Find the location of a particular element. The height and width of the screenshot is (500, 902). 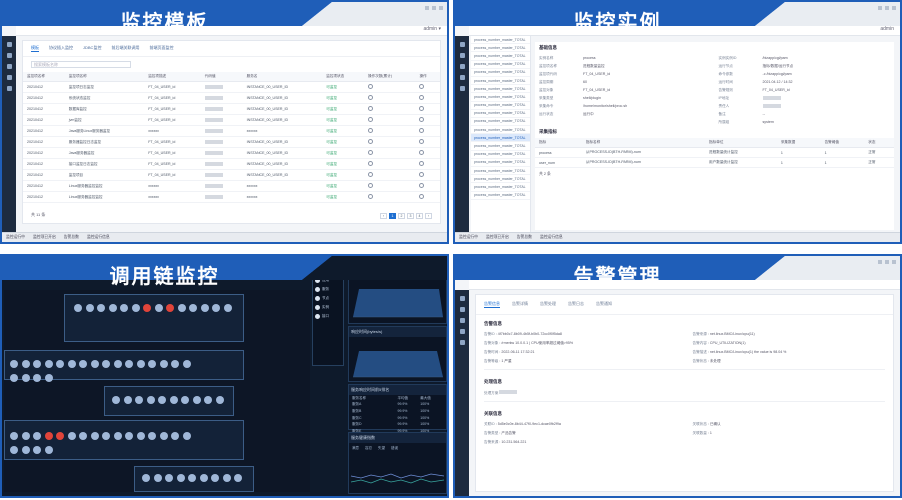

status-item: 监控运行信息 is located at coordinates (551, 237).